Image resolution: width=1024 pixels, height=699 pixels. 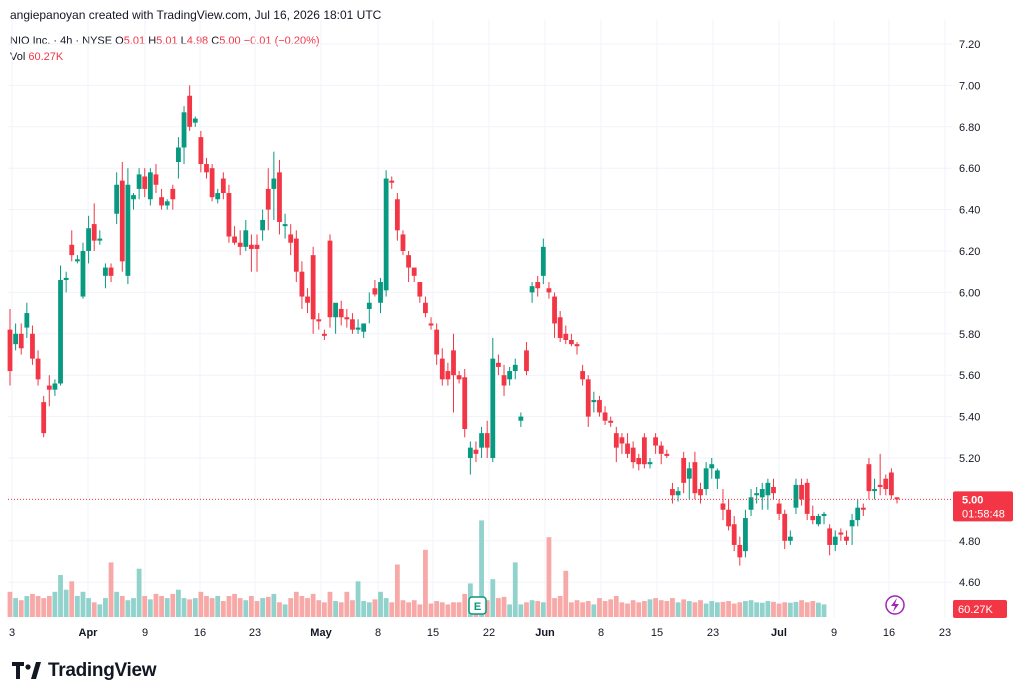 I want to click on price-tick-label: 5.20, so click(x=969, y=459).